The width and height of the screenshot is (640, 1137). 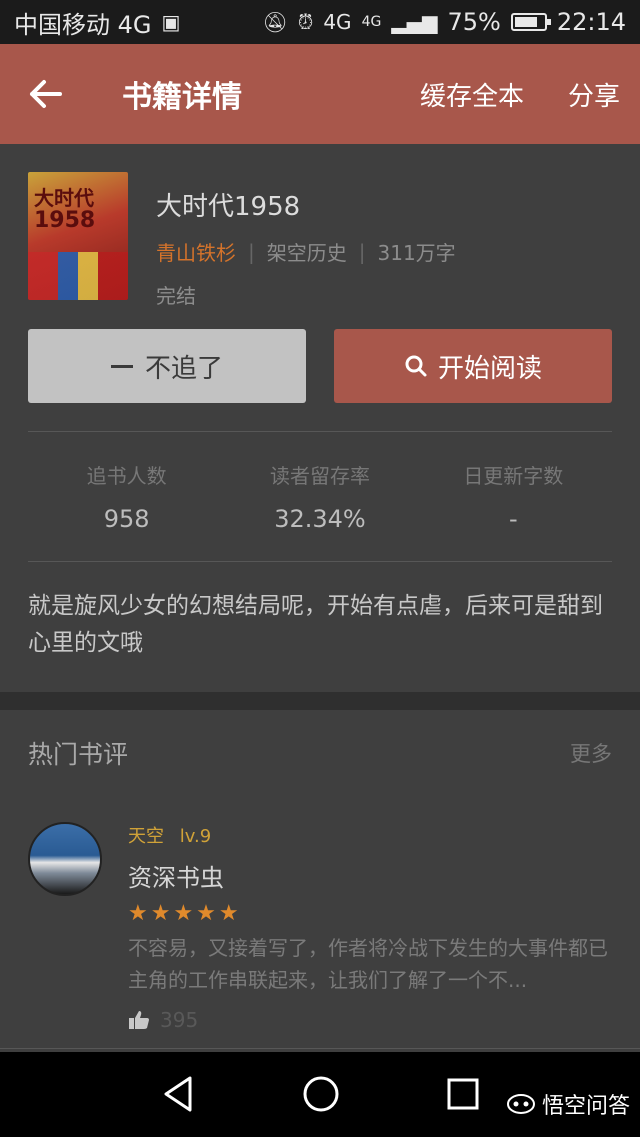 What do you see at coordinates (65, 859) in the screenshot?
I see `avatar` at bounding box center [65, 859].